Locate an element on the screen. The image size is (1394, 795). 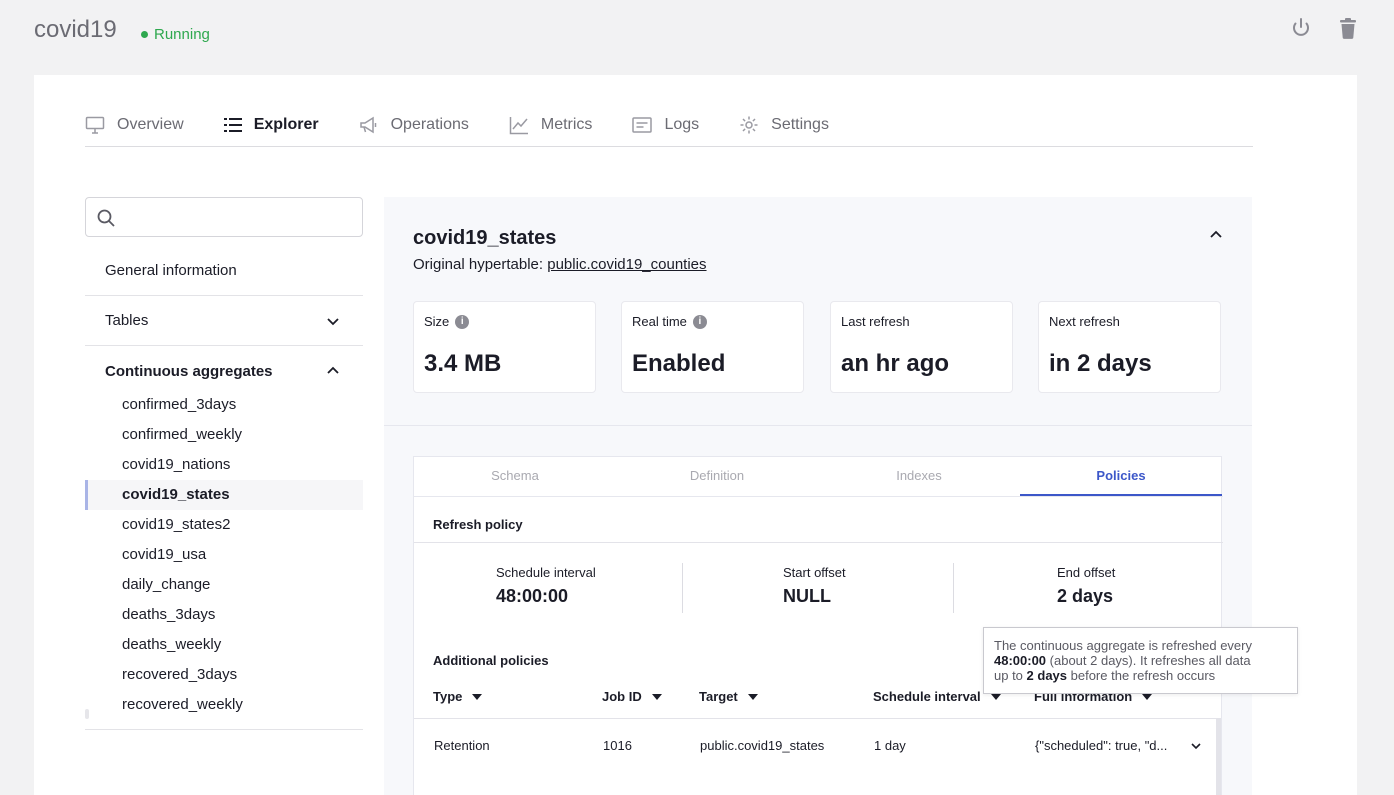
stat-next-refresh-value: in 2 days is located at coordinates (1100, 363).